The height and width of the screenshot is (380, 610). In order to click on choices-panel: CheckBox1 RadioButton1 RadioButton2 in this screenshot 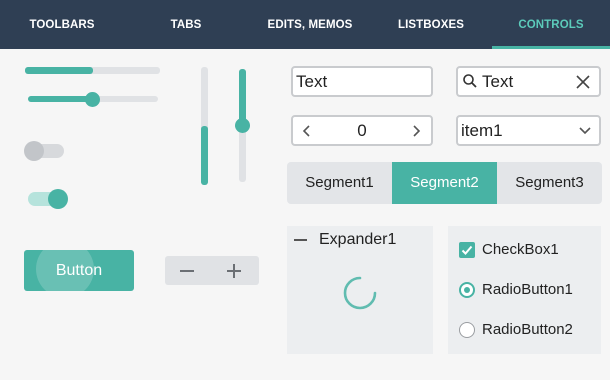, I will do `click(524, 290)`.